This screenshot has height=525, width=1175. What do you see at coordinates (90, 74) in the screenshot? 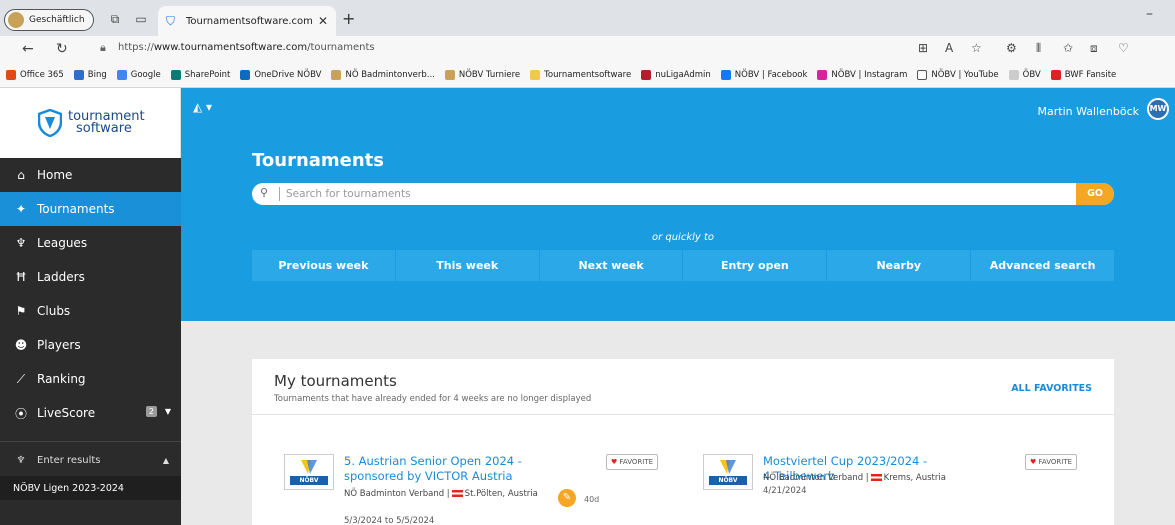
I see `bookmark-item: Bing` at bounding box center [90, 74].